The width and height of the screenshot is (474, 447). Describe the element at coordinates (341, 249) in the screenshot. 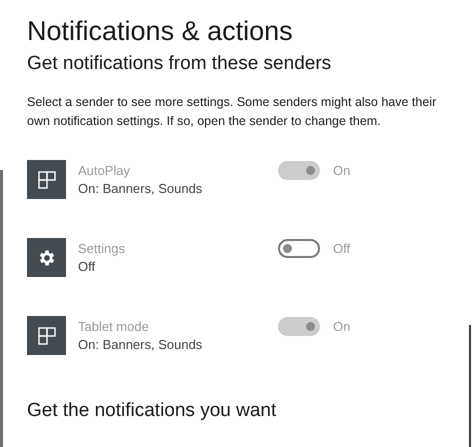

I see `toggle-label: Off` at that location.